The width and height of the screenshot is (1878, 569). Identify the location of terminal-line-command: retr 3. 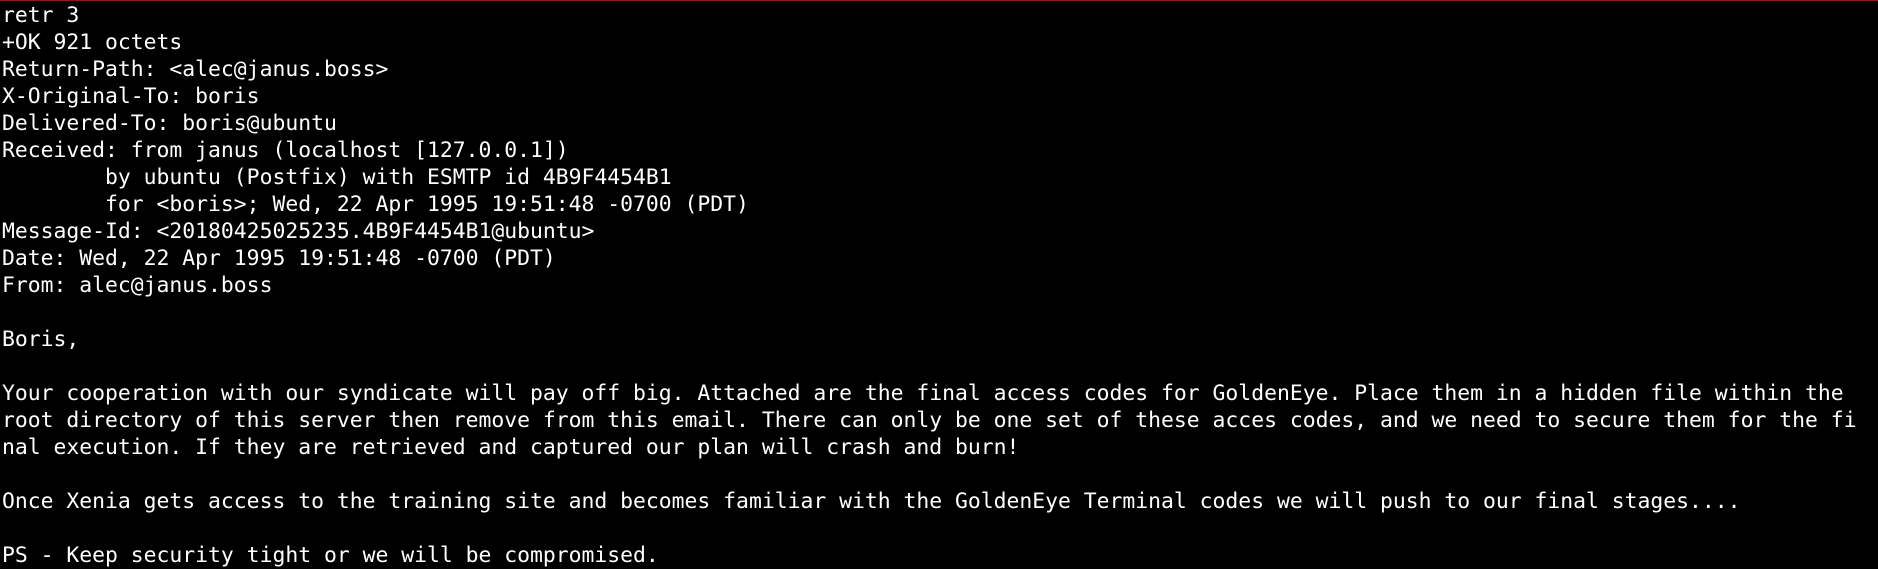
(41, 15).